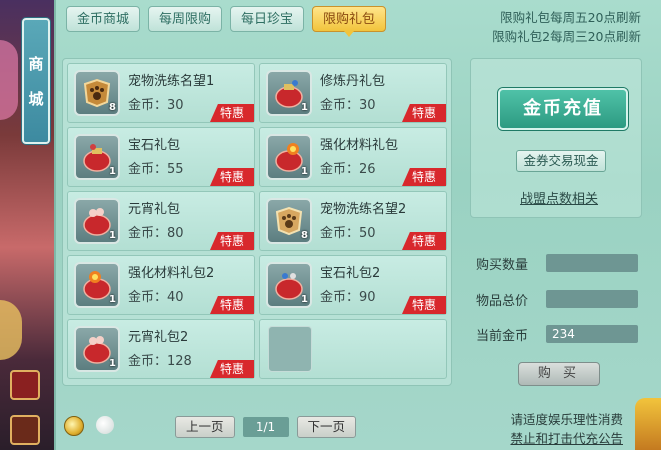 This screenshot has width=661, height=450. Describe the element at coordinates (363, 209) in the screenshot. I see `item-name: 宠物洗练名望2` at that location.